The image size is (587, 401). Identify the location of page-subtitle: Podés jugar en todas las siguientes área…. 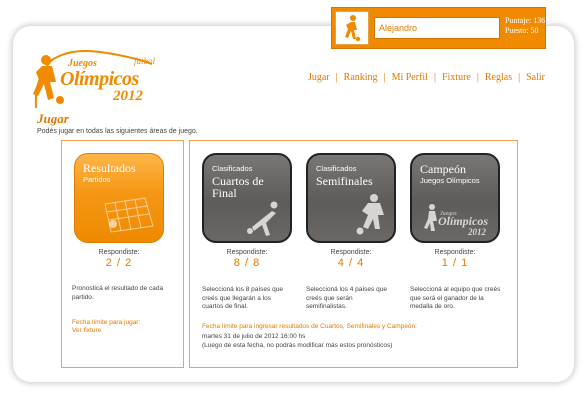
(117, 131).